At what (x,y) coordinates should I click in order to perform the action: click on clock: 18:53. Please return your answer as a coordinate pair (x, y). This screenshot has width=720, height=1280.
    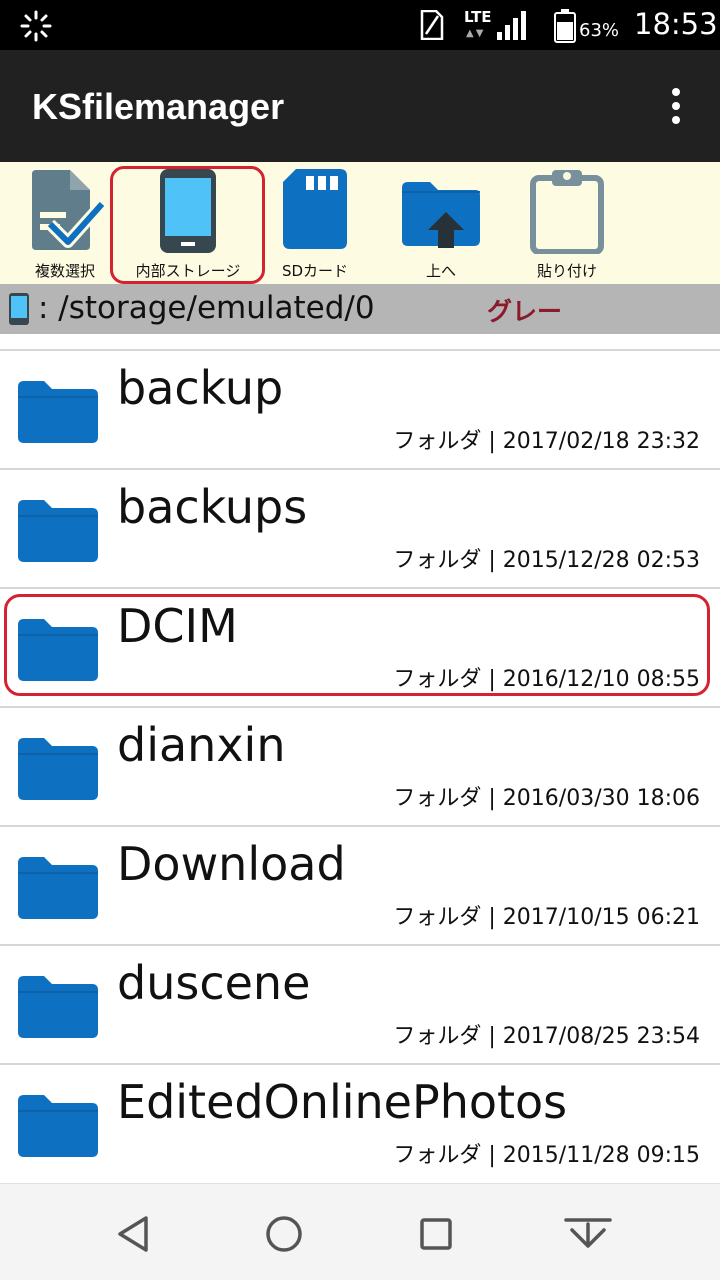
    Looking at the image, I should click on (676, 24).